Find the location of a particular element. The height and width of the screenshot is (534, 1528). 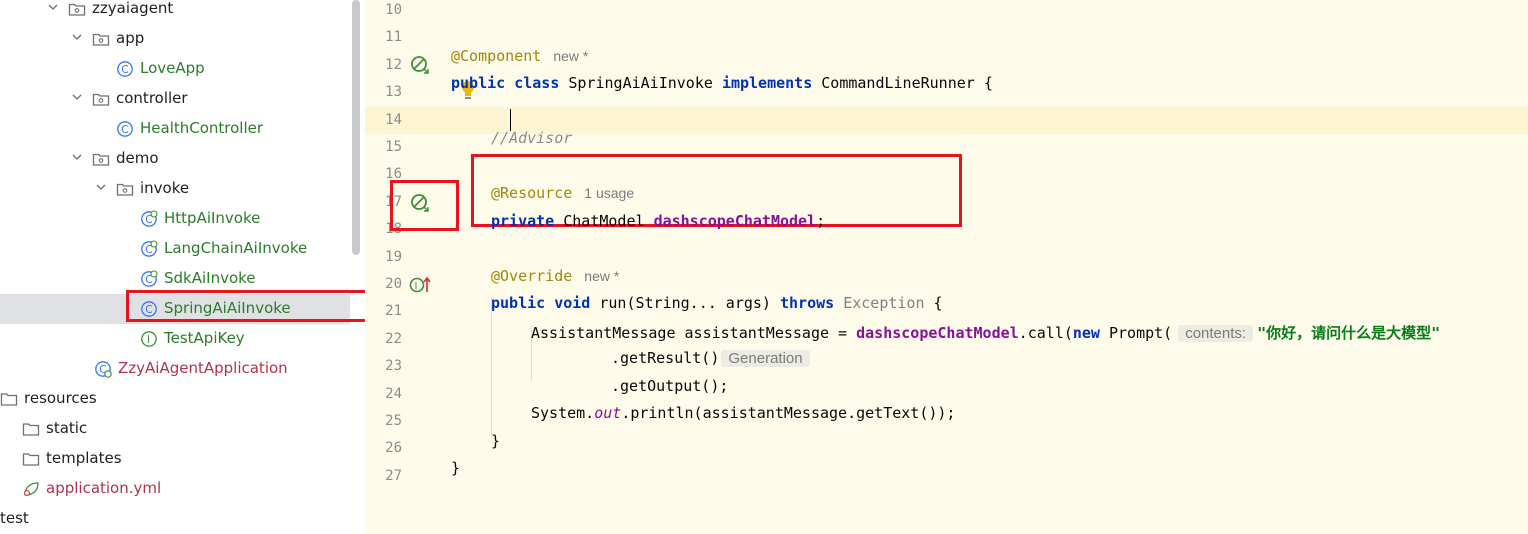

line-number: 10 is located at coordinates (387, 10).